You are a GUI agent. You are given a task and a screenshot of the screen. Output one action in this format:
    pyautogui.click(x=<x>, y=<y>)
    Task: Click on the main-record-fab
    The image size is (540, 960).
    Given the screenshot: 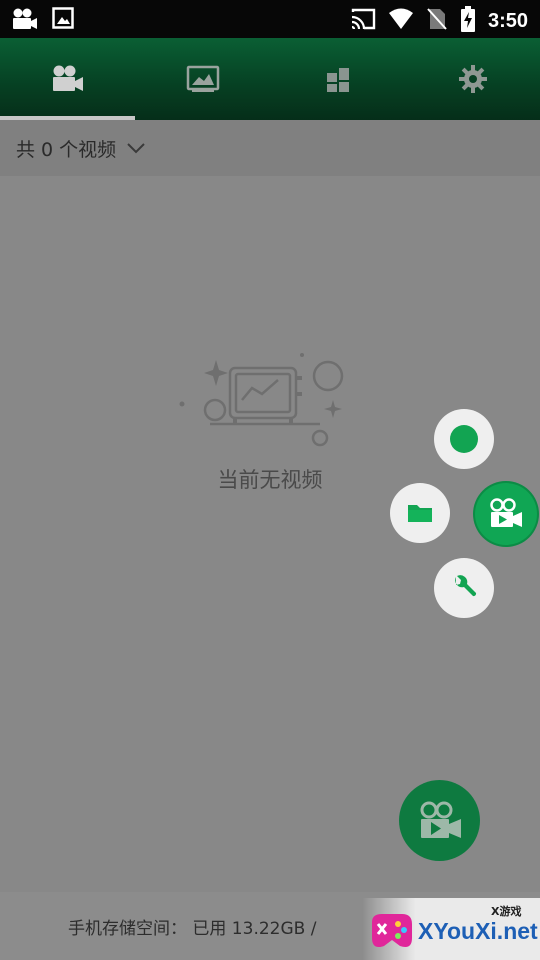 What is the action you would take?
    pyautogui.click(x=439, y=820)
    